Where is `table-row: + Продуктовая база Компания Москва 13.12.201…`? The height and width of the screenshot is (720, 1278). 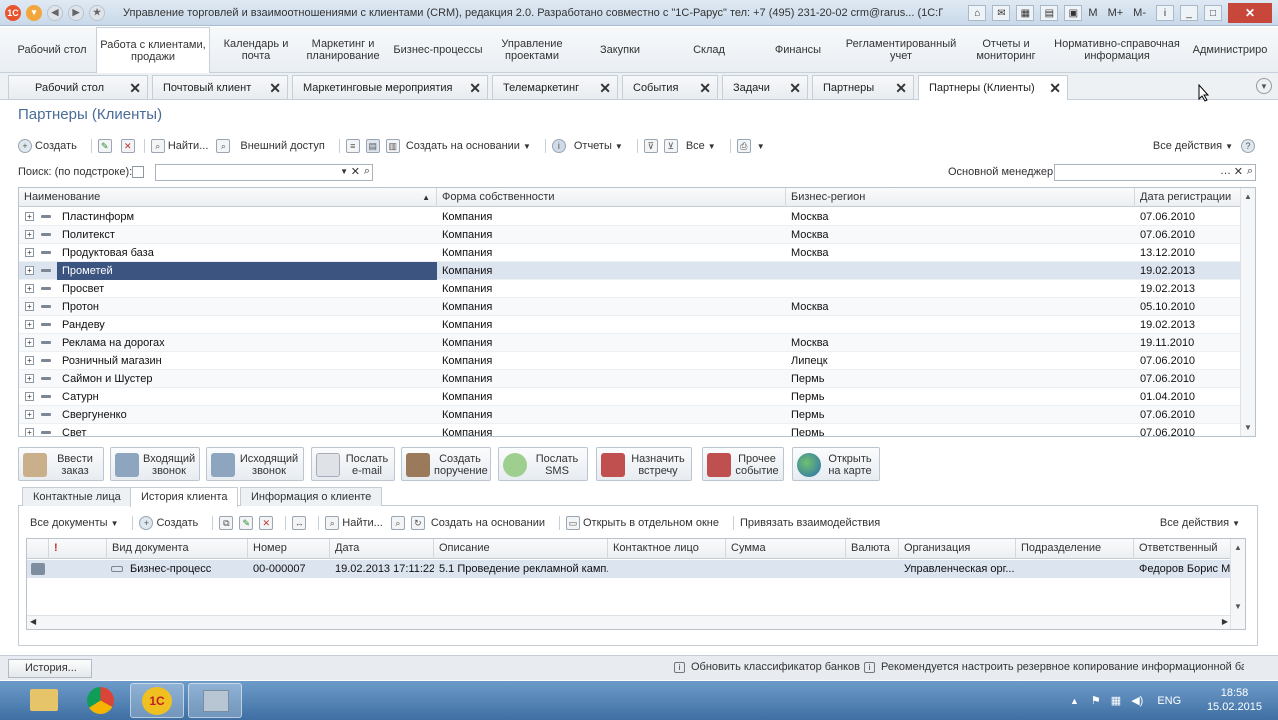
table-row: + Продуктовая база Компания Москва 13.12.201… is located at coordinates (630, 253).